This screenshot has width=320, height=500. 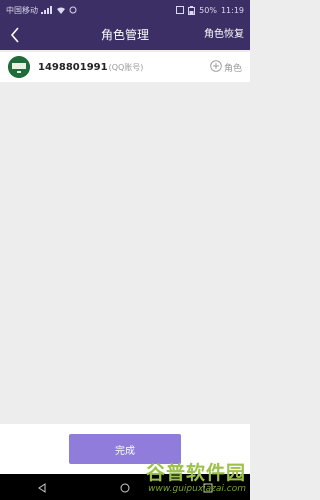 I want to click on plus-circle-icon, so click(x=216, y=67).